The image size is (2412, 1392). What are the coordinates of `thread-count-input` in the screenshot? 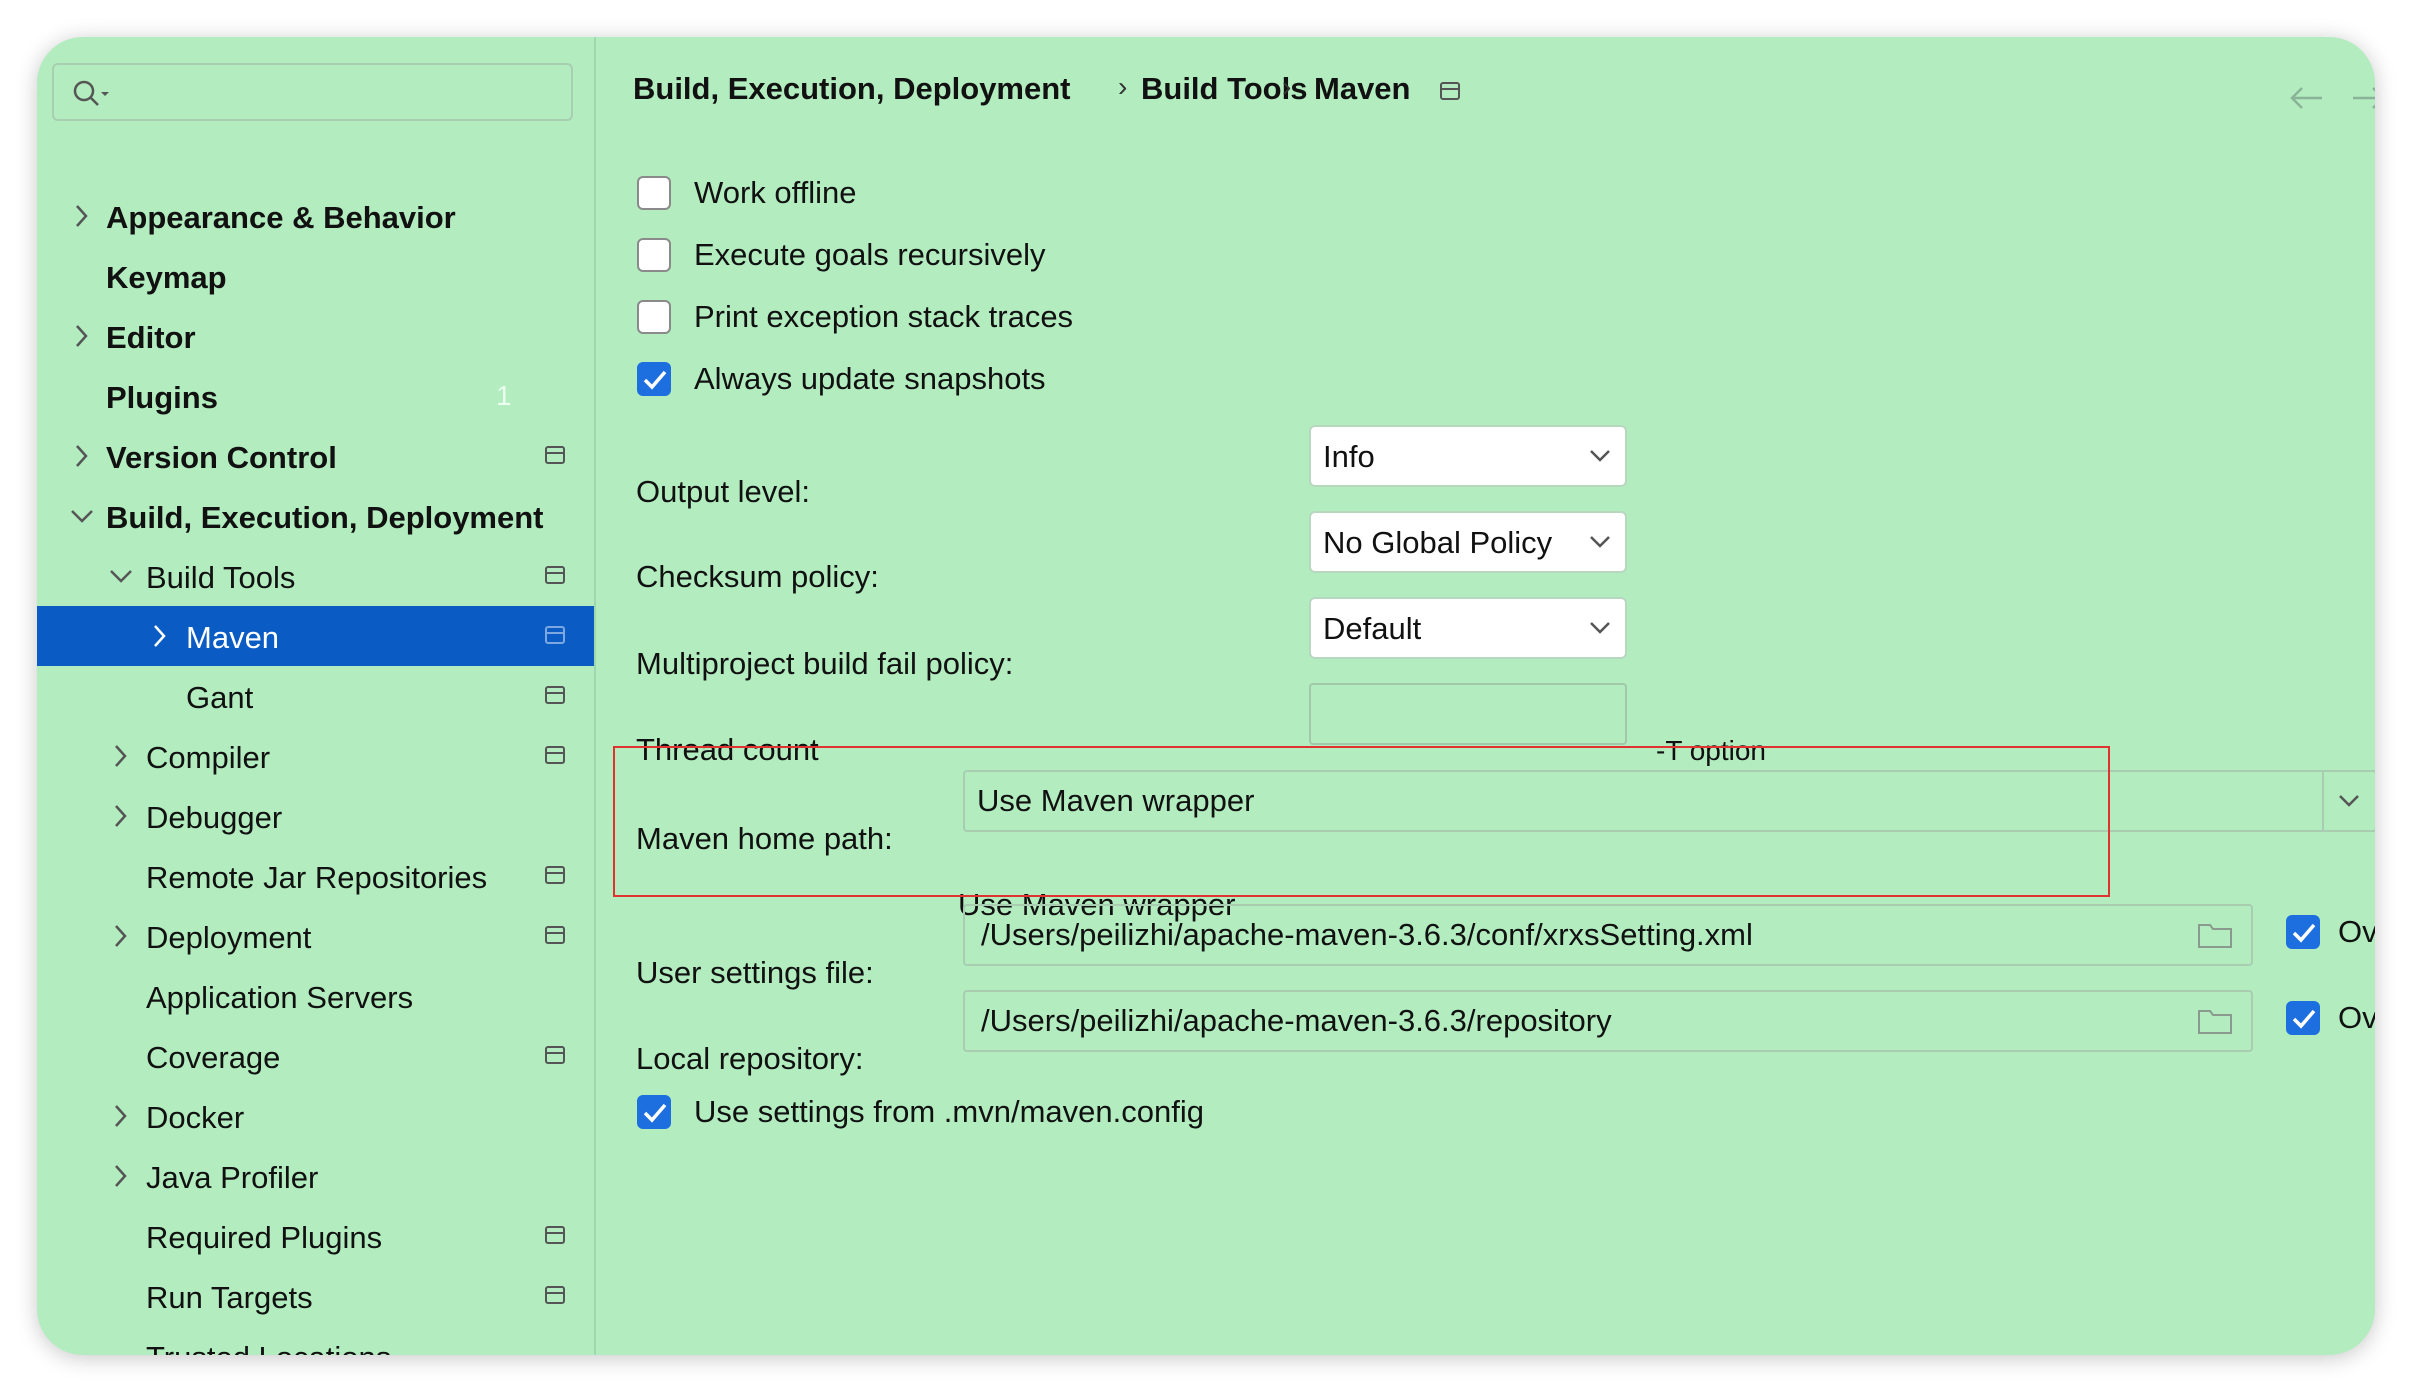 It's located at (1468, 714).